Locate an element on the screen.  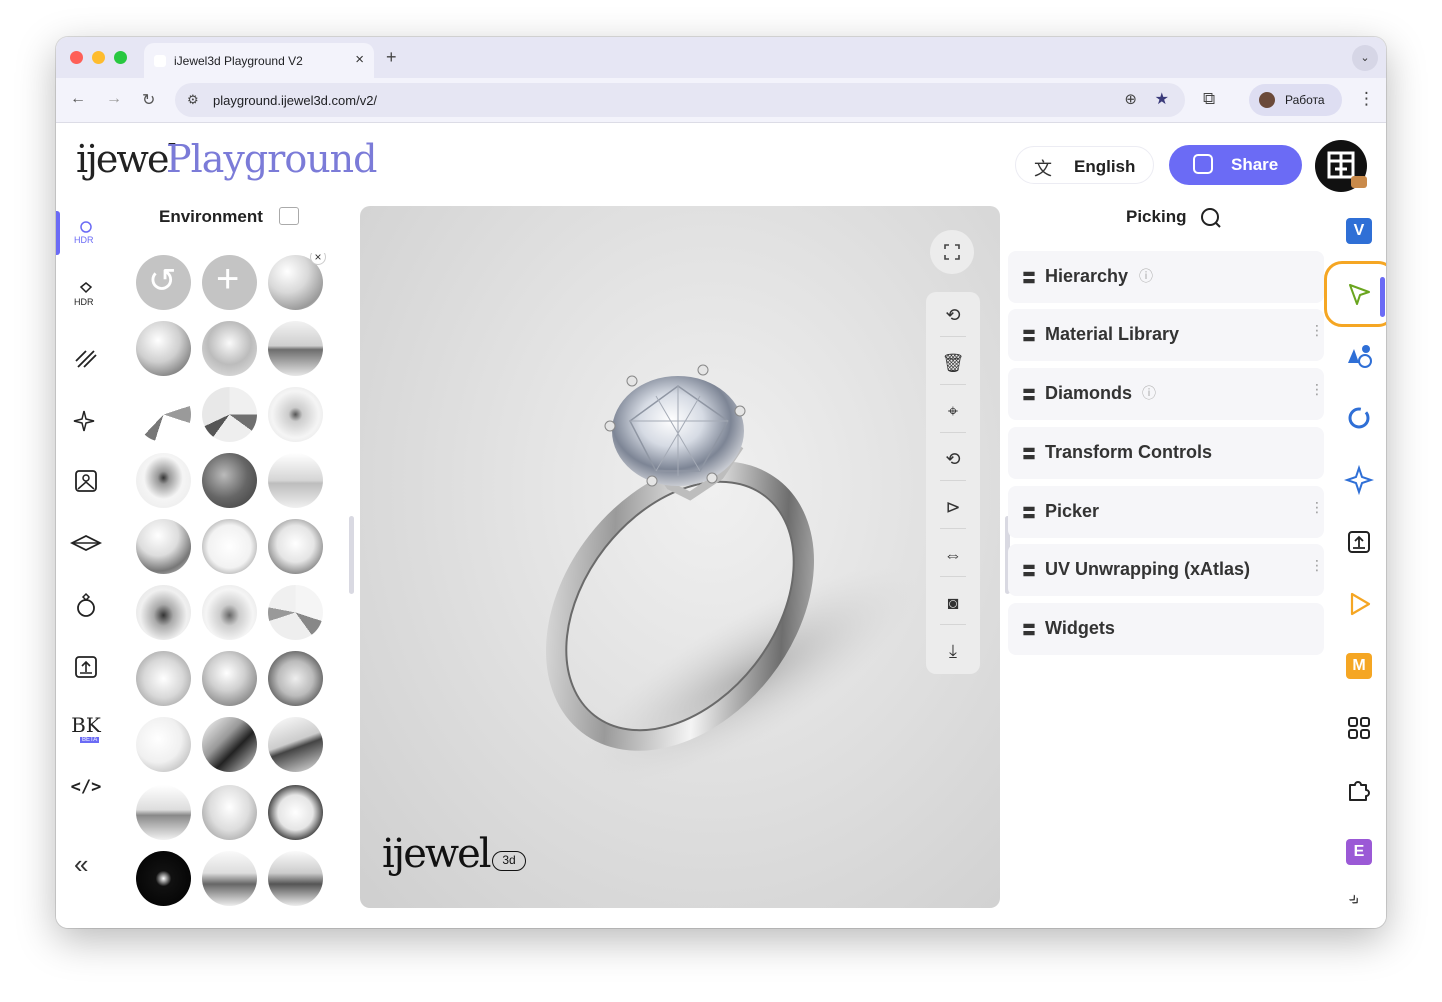
delete-button: 🗑 is located at coordinates (953, 363).